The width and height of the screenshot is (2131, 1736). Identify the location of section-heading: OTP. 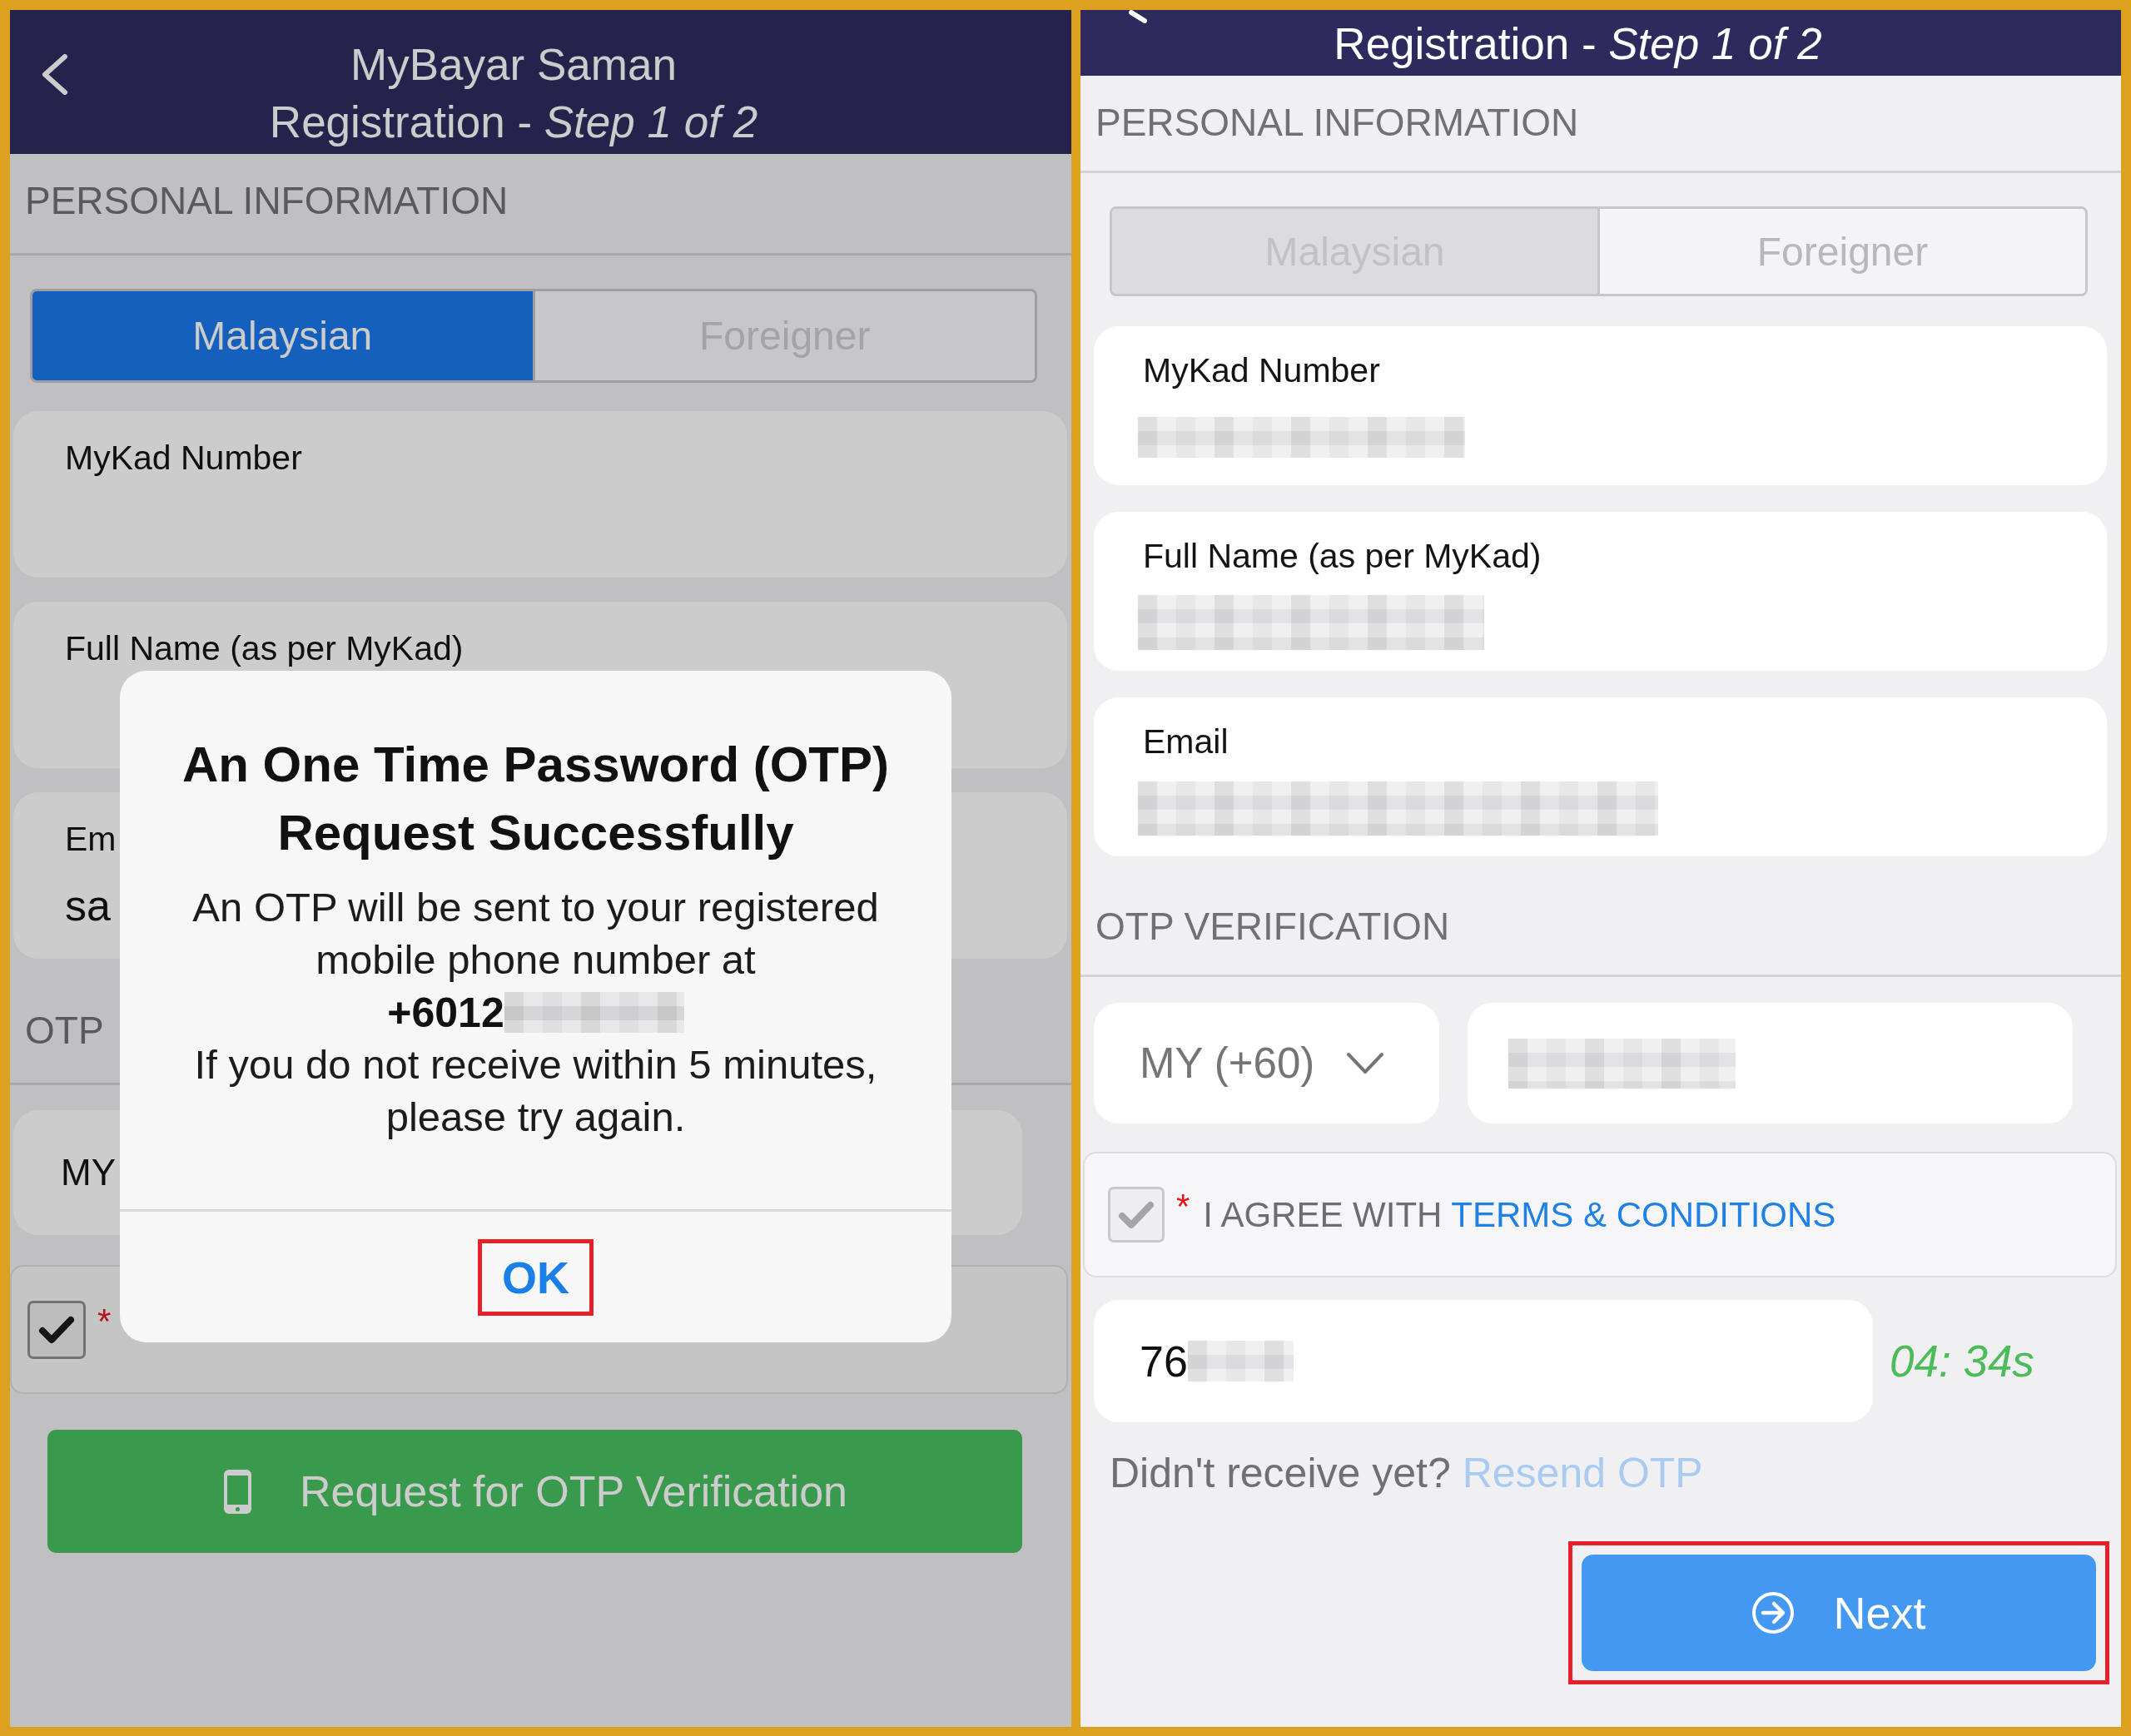
(64, 1031).